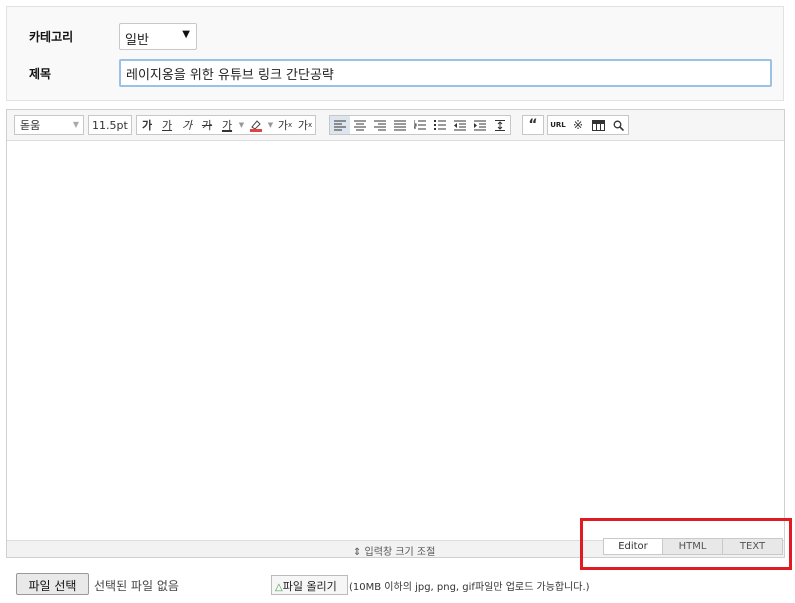  I want to click on font-size-select: 11.5pt, so click(110, 125).